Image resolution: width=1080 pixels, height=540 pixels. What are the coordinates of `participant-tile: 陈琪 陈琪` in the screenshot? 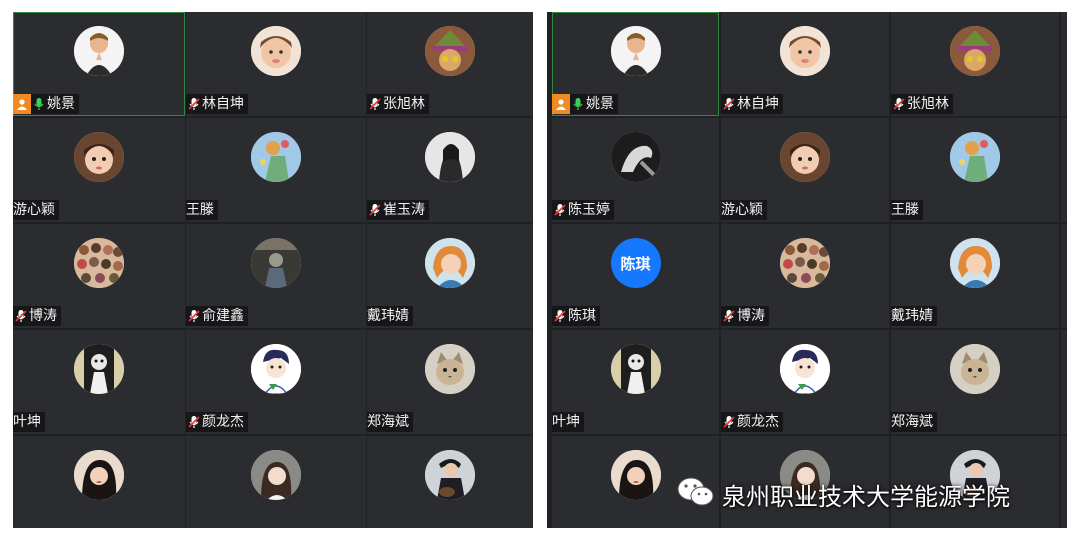 It's located at (635, 276).